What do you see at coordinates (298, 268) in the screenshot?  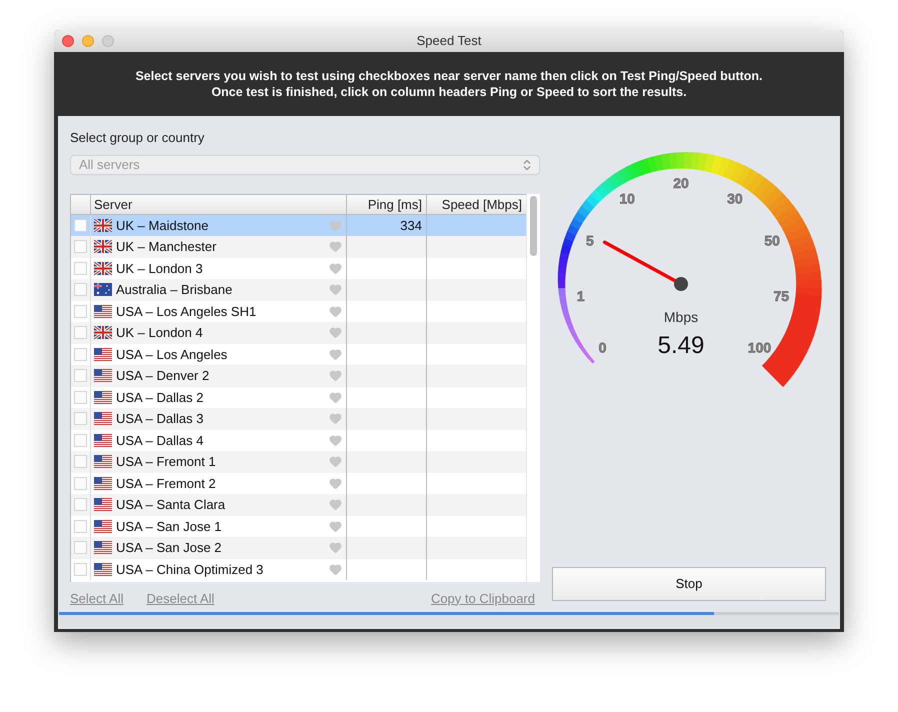 I see `server-row: UK – London 3` at bounding box center [298, 268].